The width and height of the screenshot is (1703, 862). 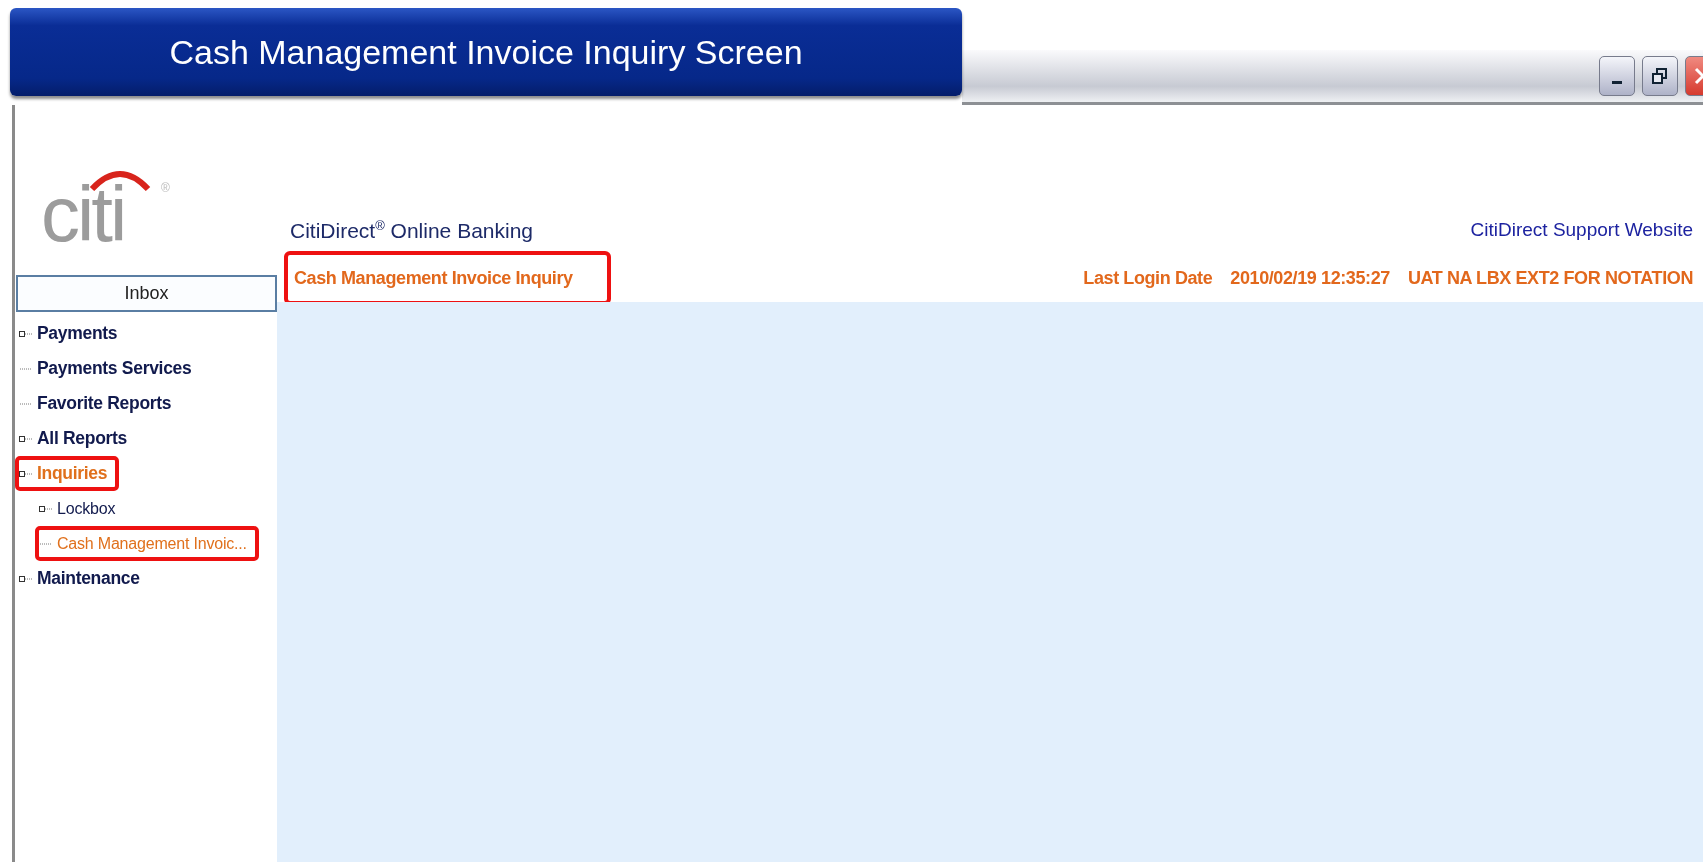 What do you see at coordinates (77, 333) in the screenshot?
I see `tree-item: Payments` at bounding box center [77, 333].